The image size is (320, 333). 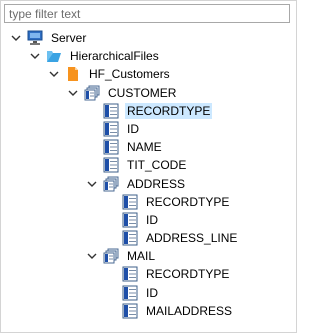 What do you see at coordinates (54, 56) in the screenshot?
I see `folder-icon` at bounding box center [54, 56].